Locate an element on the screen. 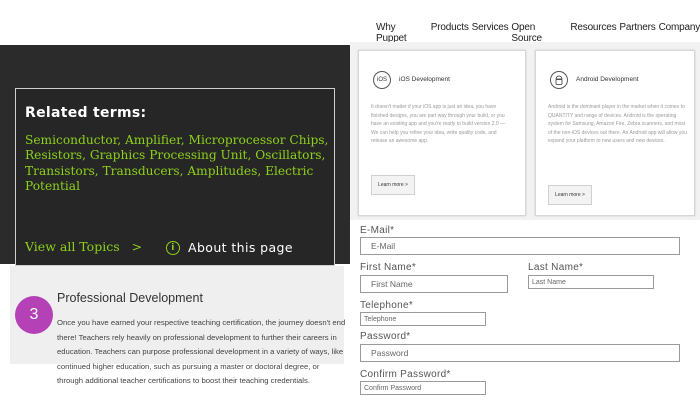 This screenshot has width=700, height=400. view-all-topics-label: View all Topics is located at coordinates (72, 246).